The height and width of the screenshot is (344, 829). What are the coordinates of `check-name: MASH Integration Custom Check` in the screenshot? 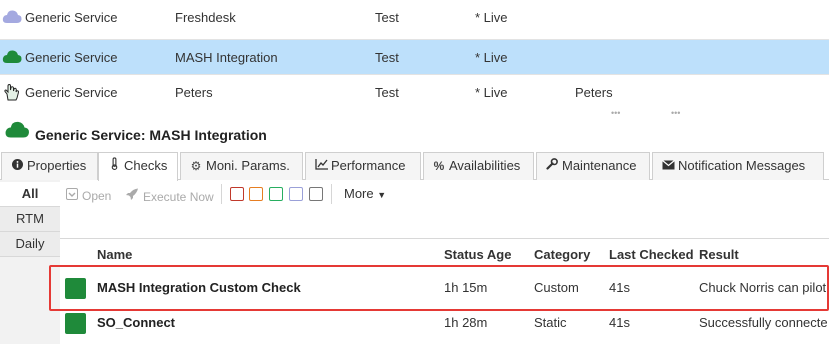 It's located at (199, 287).